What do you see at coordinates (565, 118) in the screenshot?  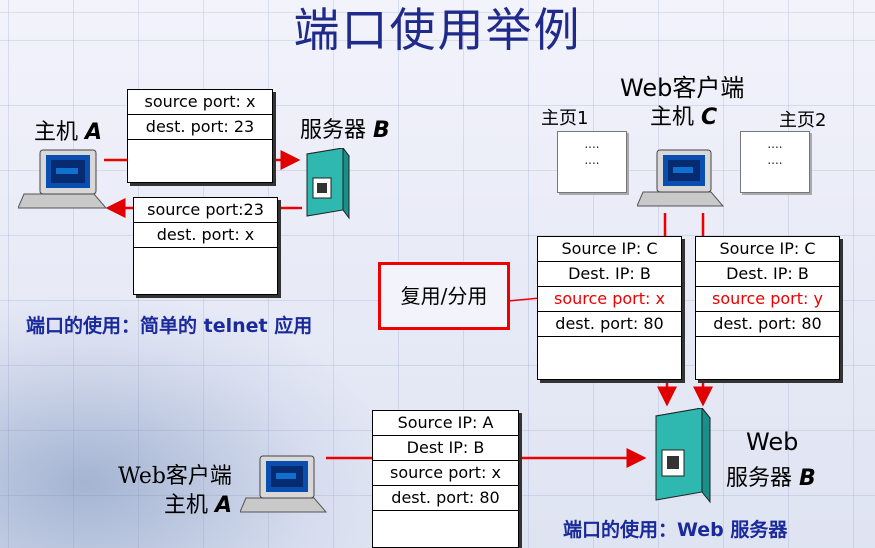 I see `page1-label: 主页1` at bounding box center [565, 118].